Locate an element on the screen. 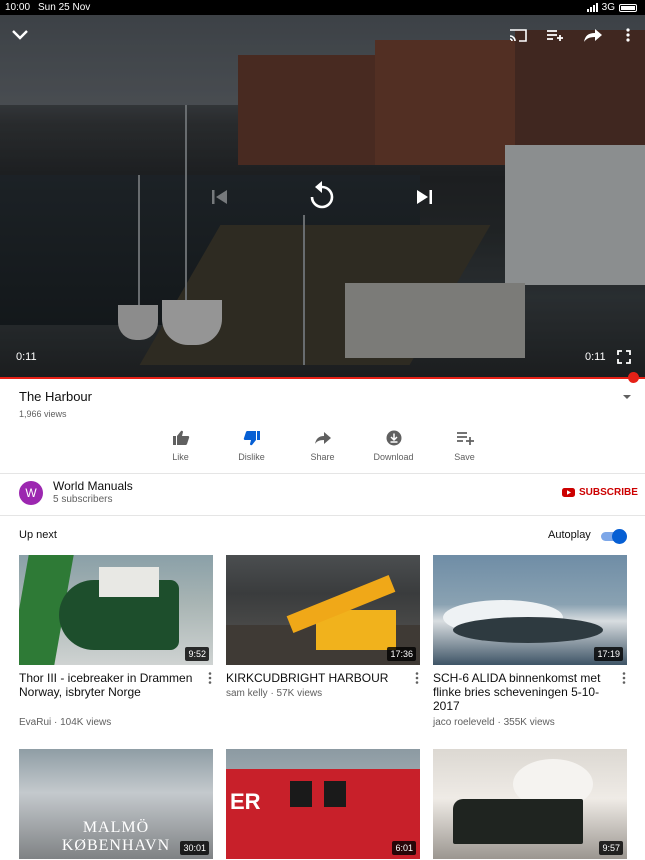 Image resolution: width=645 pixels, height=860 pixels. network-type: 3G is located at coordinates (608, 7).